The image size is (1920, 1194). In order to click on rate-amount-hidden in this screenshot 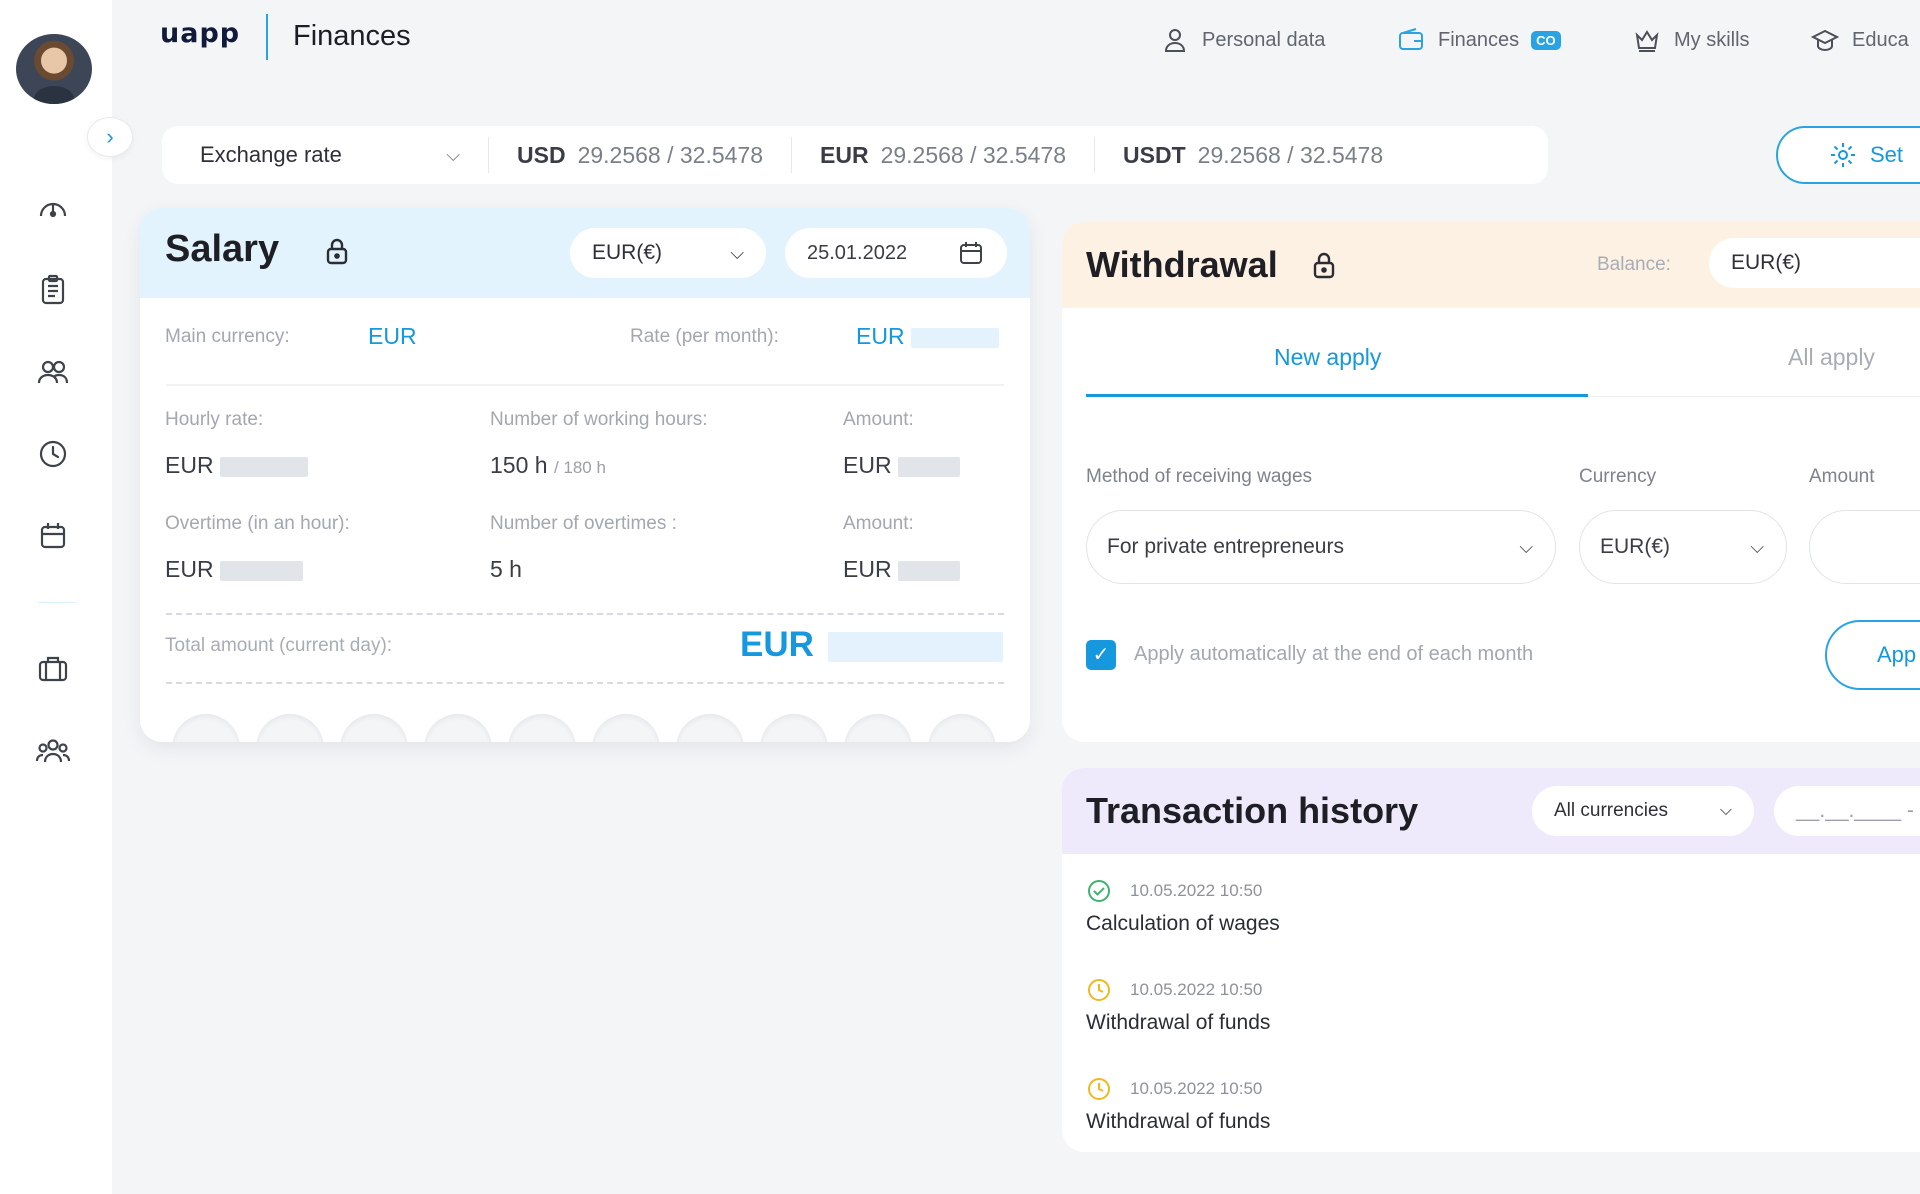, I will do `click(954, 337)`.